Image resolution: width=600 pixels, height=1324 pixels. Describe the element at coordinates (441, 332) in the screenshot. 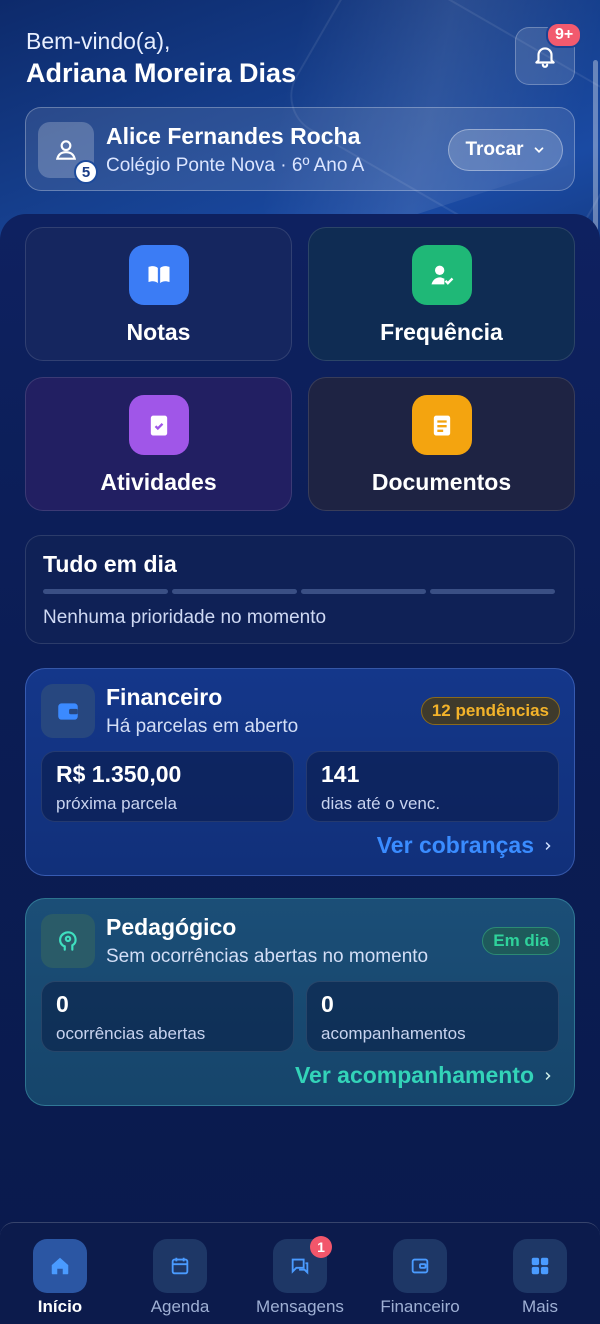

I see `tile-label: Frequência` at that location.